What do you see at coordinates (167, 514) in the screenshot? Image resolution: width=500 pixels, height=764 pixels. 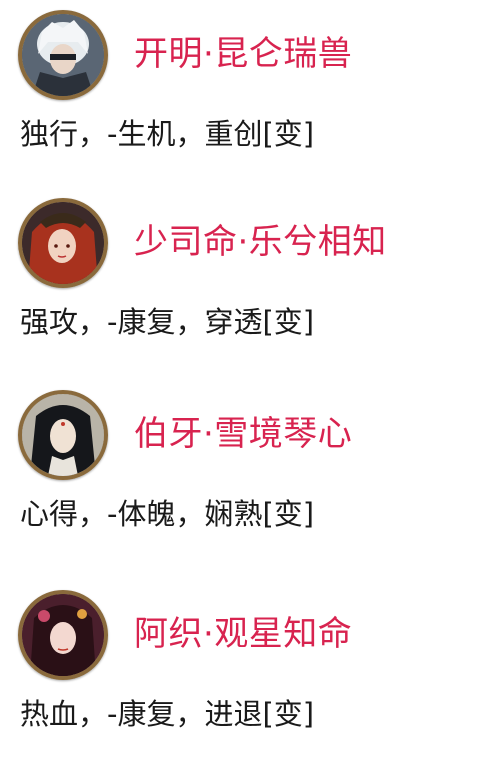 I see `hero-traits: 心得，-体魄，娴熟[变]` at bounding box center [167, 514].